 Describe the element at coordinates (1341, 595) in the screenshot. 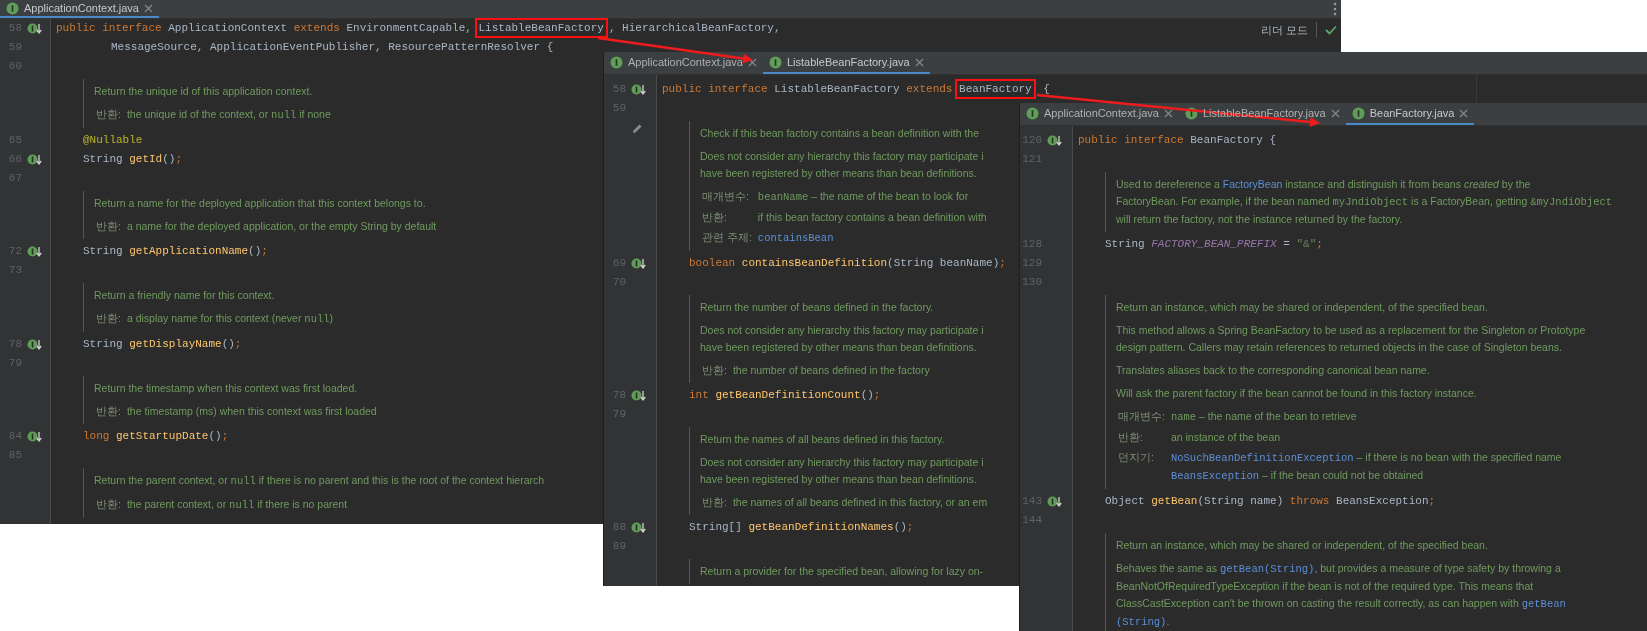

I see `doc-paragraph: Behaves the same as getBean(String), but provides a measure of type safety by throwing a BeanNotOfRequiredTypeException if the bean is not of the required type. This means that ClassCastException can't be thrown on casting the result correctly, as can happen with getBean (String).` at that location.